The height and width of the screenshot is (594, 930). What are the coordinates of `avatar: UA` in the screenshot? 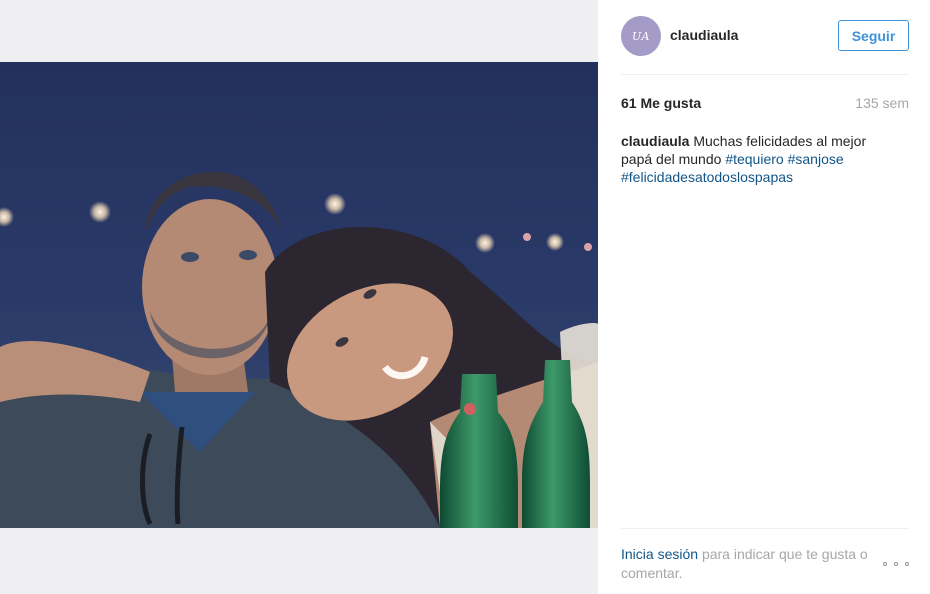 It's located at (641, 36).